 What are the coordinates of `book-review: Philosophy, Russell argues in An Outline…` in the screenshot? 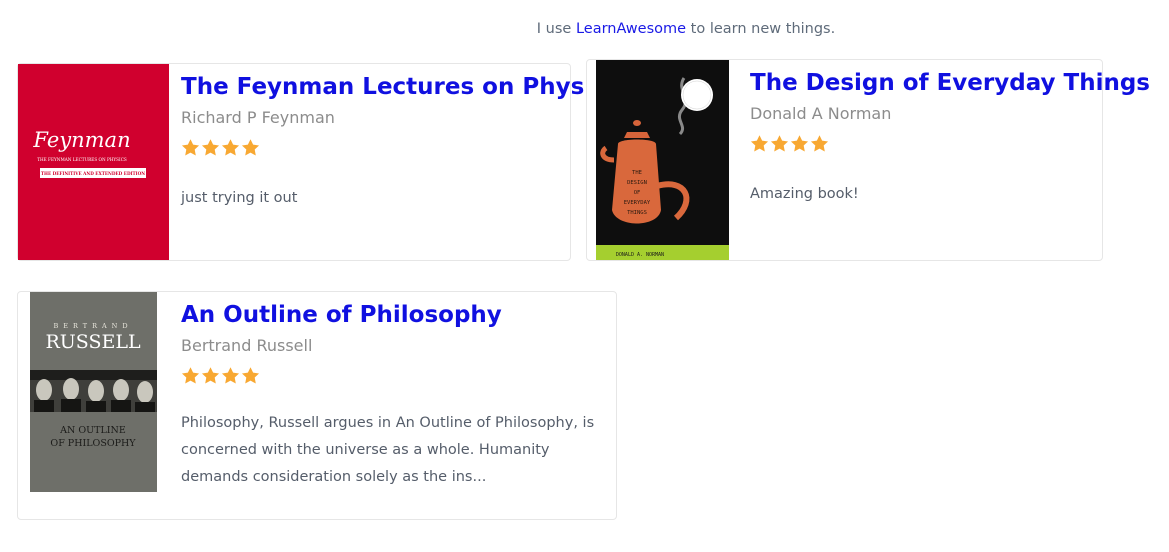 It's located at (388, 450).